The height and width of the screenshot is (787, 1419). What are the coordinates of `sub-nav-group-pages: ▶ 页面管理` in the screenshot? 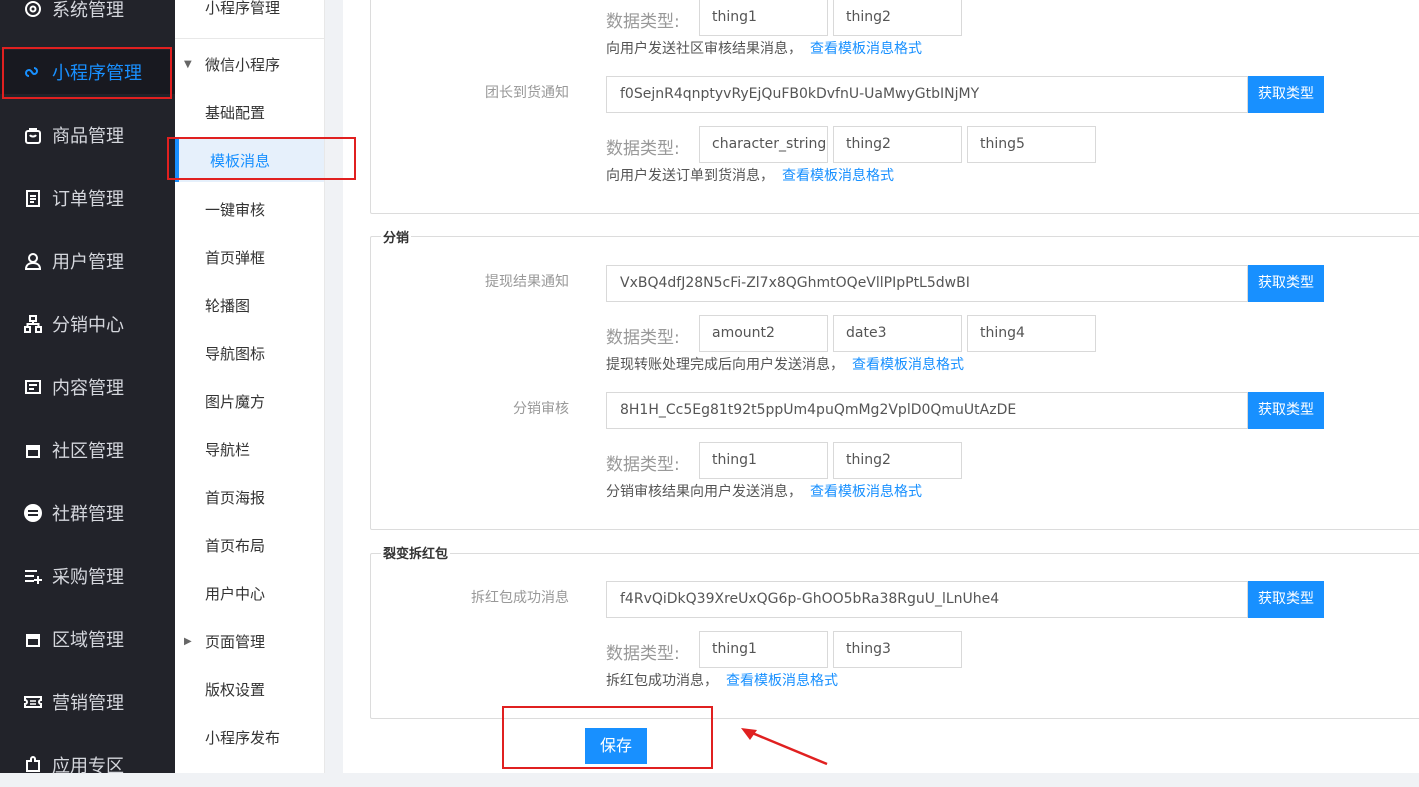 It's located at (249, 641).